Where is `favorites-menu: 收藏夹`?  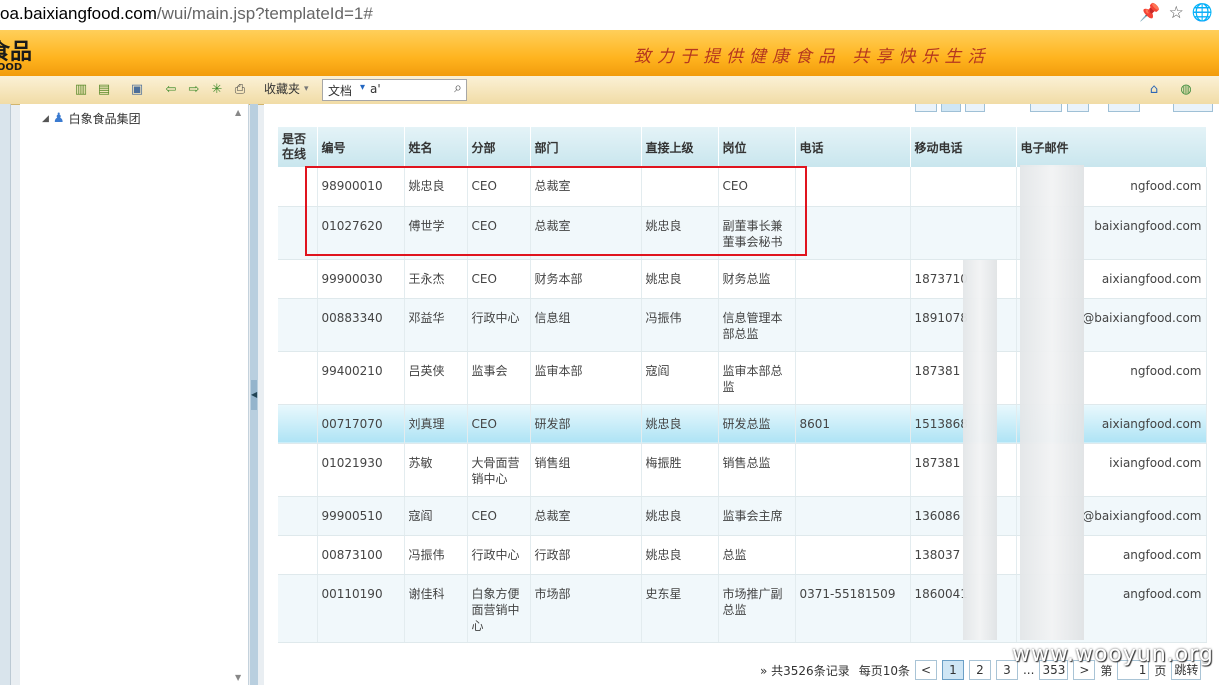 favorites-menu: 收藏夹 is located at coordinates (282, 89).